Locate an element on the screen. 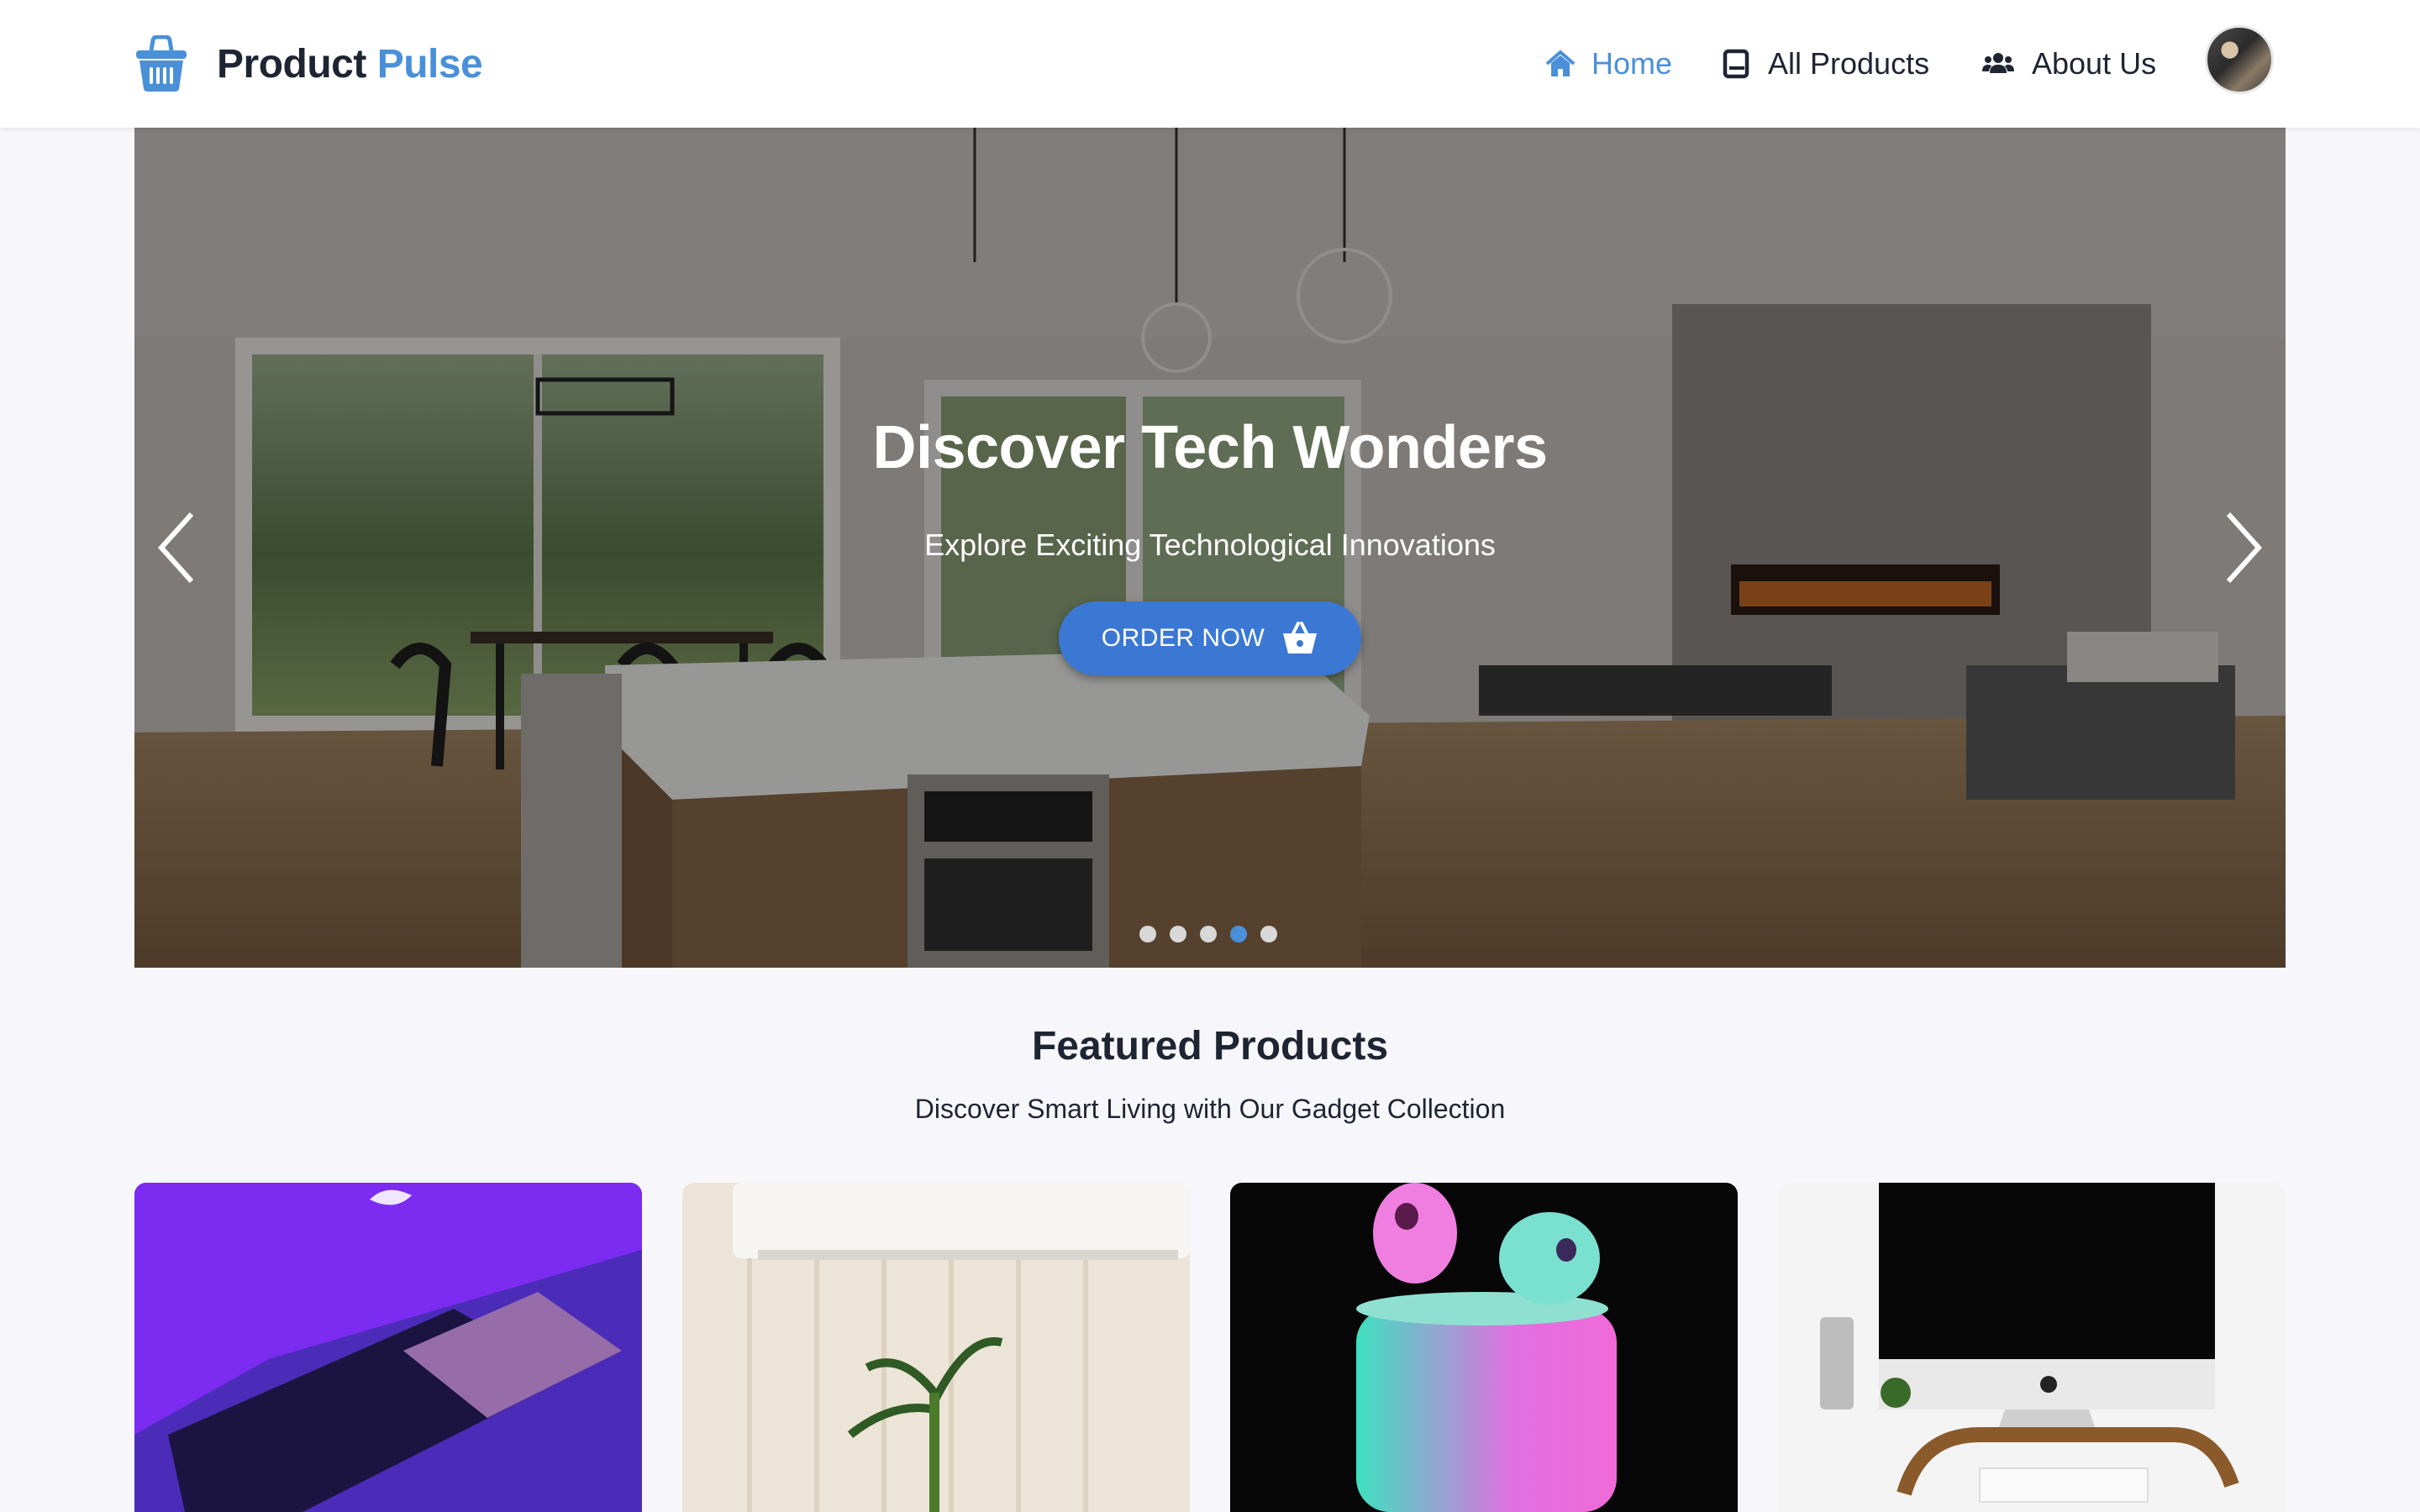 The height and width of the screenshot is (1512, 2420). carousel-prev-arrow-icon is located at coordinates (176, 548).